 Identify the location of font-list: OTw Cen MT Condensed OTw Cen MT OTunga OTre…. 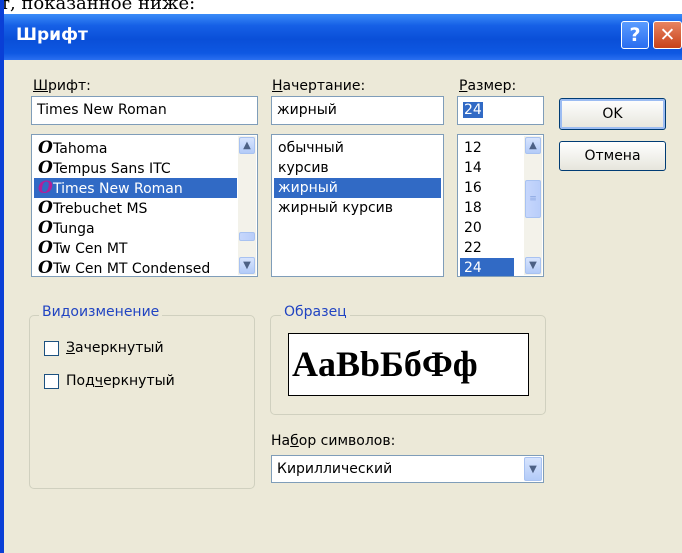
(144, 205).